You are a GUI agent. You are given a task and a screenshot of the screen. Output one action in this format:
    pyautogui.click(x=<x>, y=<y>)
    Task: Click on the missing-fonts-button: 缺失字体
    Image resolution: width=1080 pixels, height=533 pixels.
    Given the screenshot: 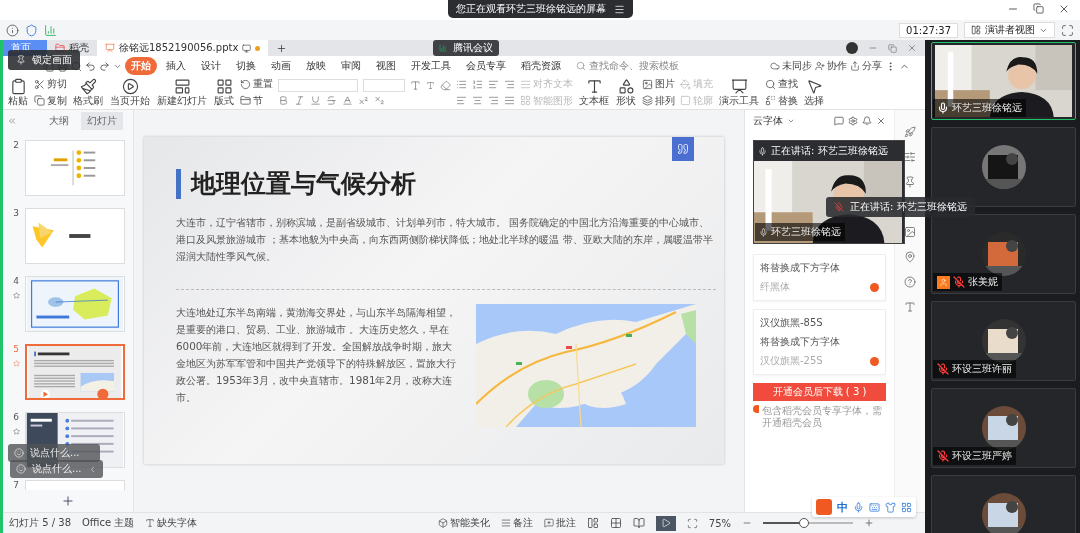 What is the action you would take?
    pyautogui.click(x=171, y=523)
    